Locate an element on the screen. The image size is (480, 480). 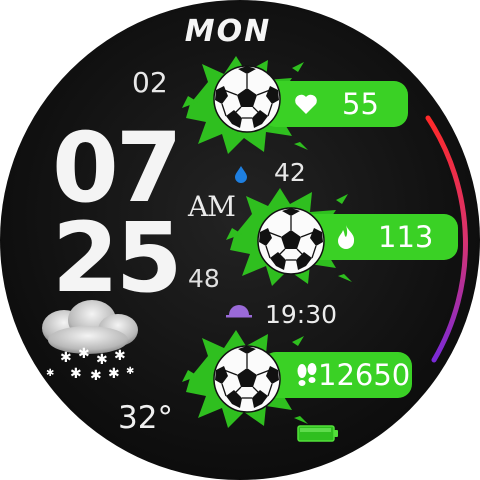
day-of-week: MON is located at coordinates (228, 31).